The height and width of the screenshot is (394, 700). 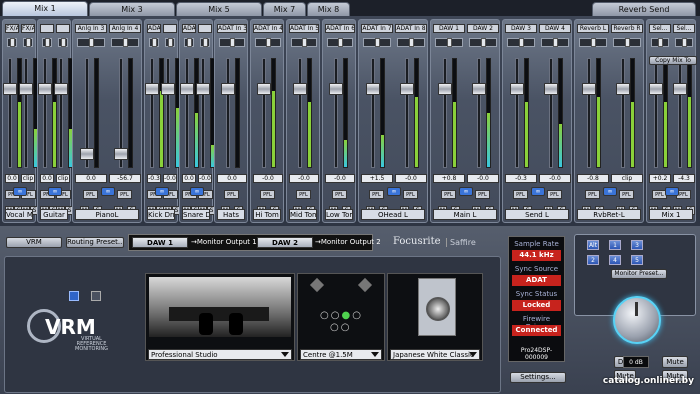 I want to click on channel-name-label: PianoL, so click(x=107, y=214).